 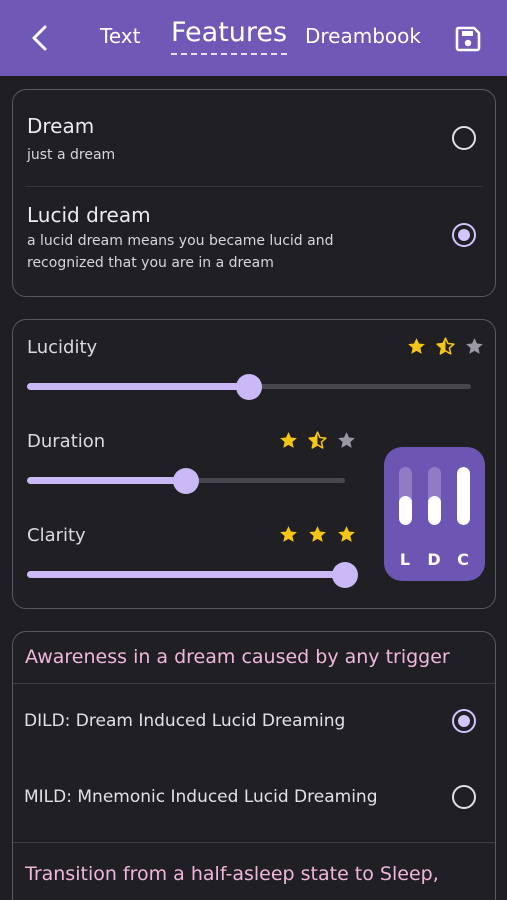 I want to click on technique-mild-radio, so click(x=464, y=797).